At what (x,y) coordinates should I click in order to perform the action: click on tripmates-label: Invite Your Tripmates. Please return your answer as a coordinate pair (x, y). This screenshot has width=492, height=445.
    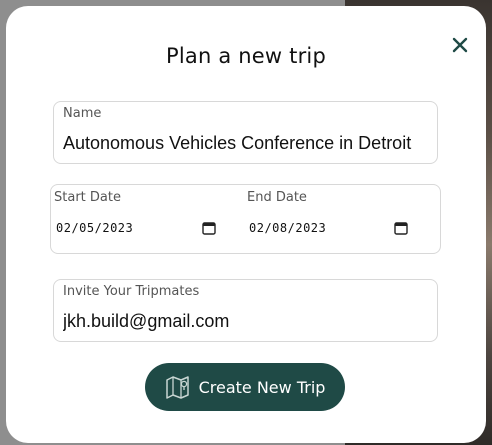
    Looking at the image, I should click on (131, 291).